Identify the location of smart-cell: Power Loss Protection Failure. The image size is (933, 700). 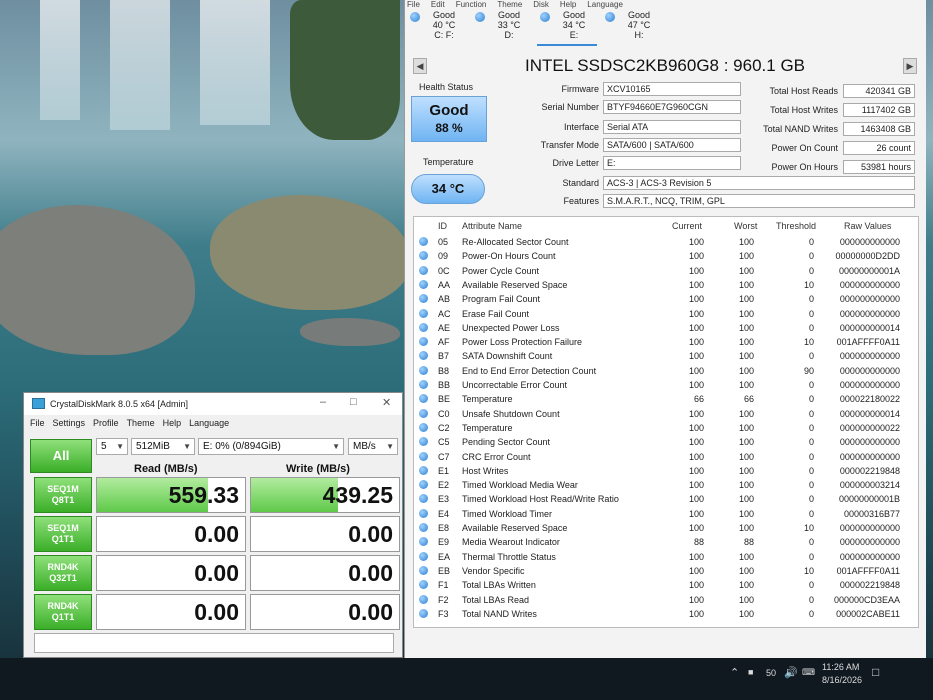
(522, 342).